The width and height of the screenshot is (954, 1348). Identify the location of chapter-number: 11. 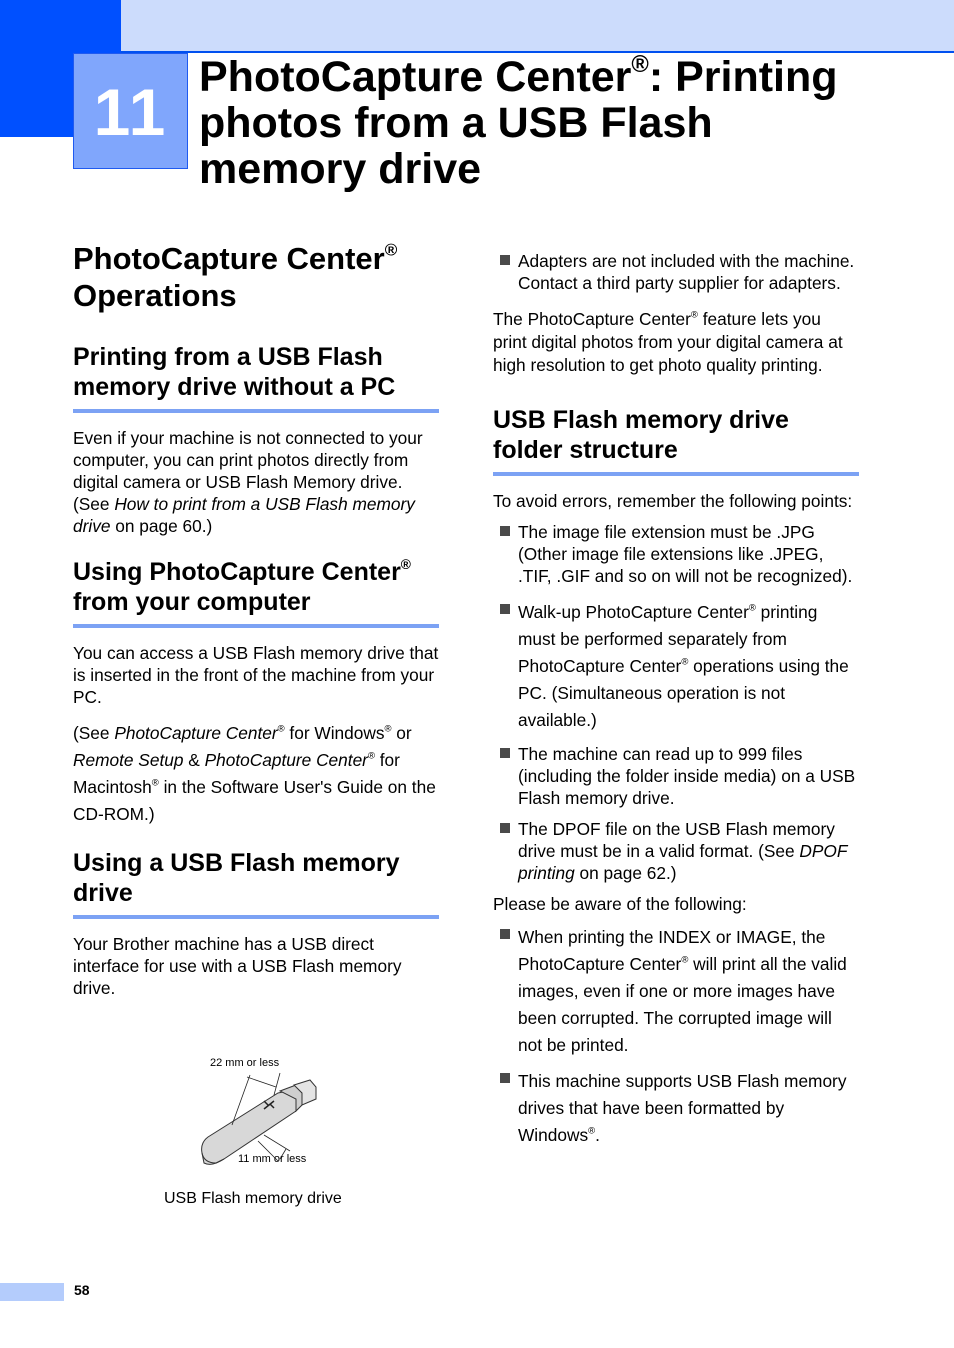
(130, 112).